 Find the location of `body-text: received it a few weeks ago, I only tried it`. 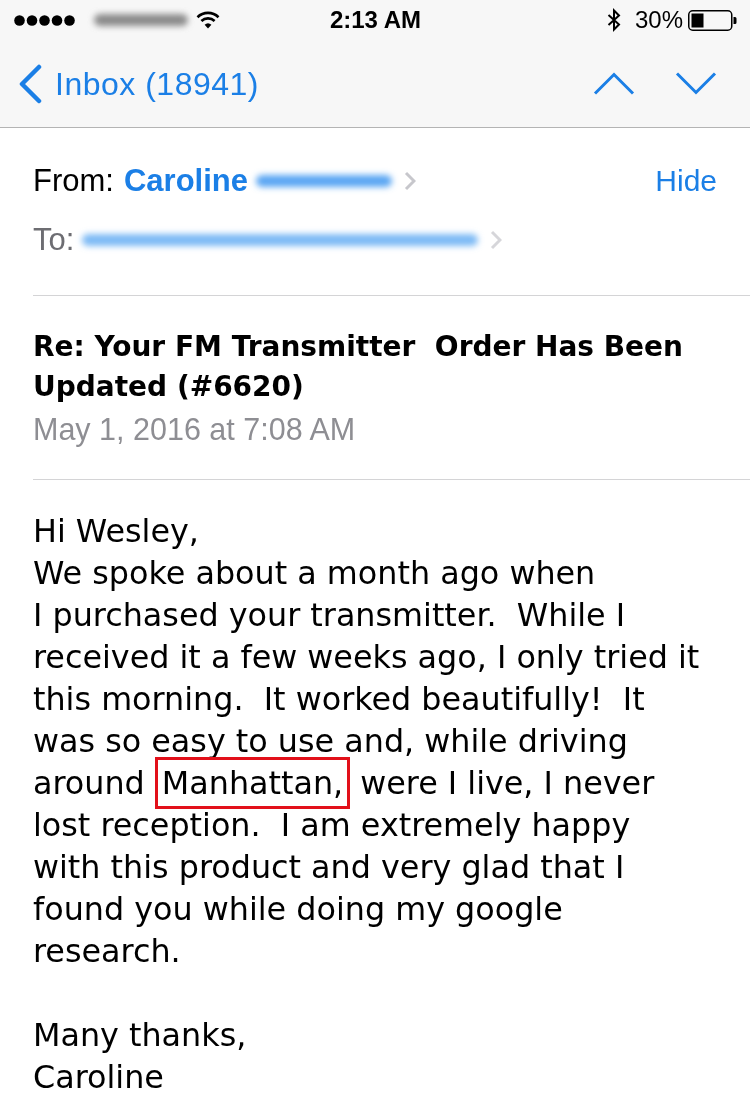

body-text: received it a few weeks ago, I only tried it is located at coordinates (366, 657).